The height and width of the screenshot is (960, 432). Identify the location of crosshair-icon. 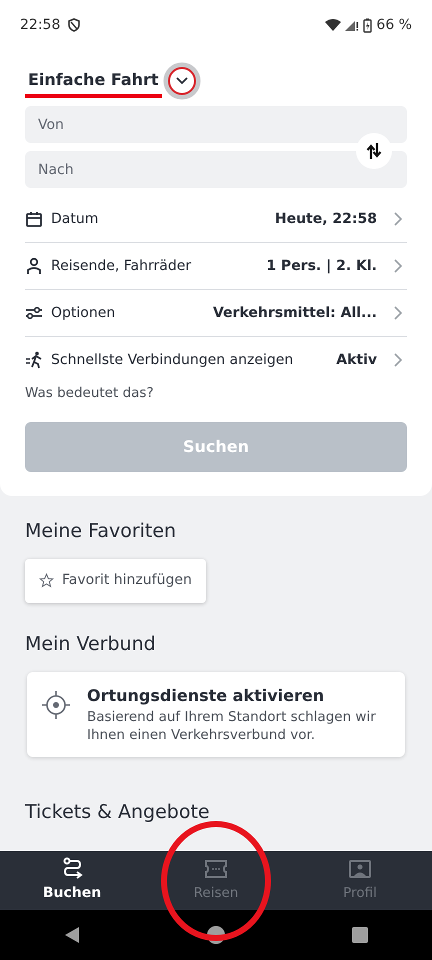
(56, 705).